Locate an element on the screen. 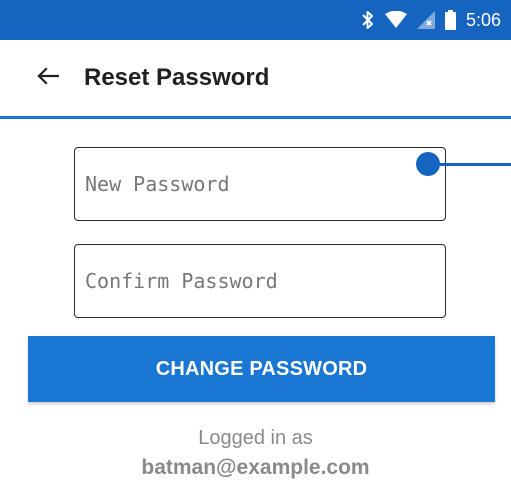 The width and height of the screenshot is (511, 484). wifi-icon is located at coordinates (395, 20).